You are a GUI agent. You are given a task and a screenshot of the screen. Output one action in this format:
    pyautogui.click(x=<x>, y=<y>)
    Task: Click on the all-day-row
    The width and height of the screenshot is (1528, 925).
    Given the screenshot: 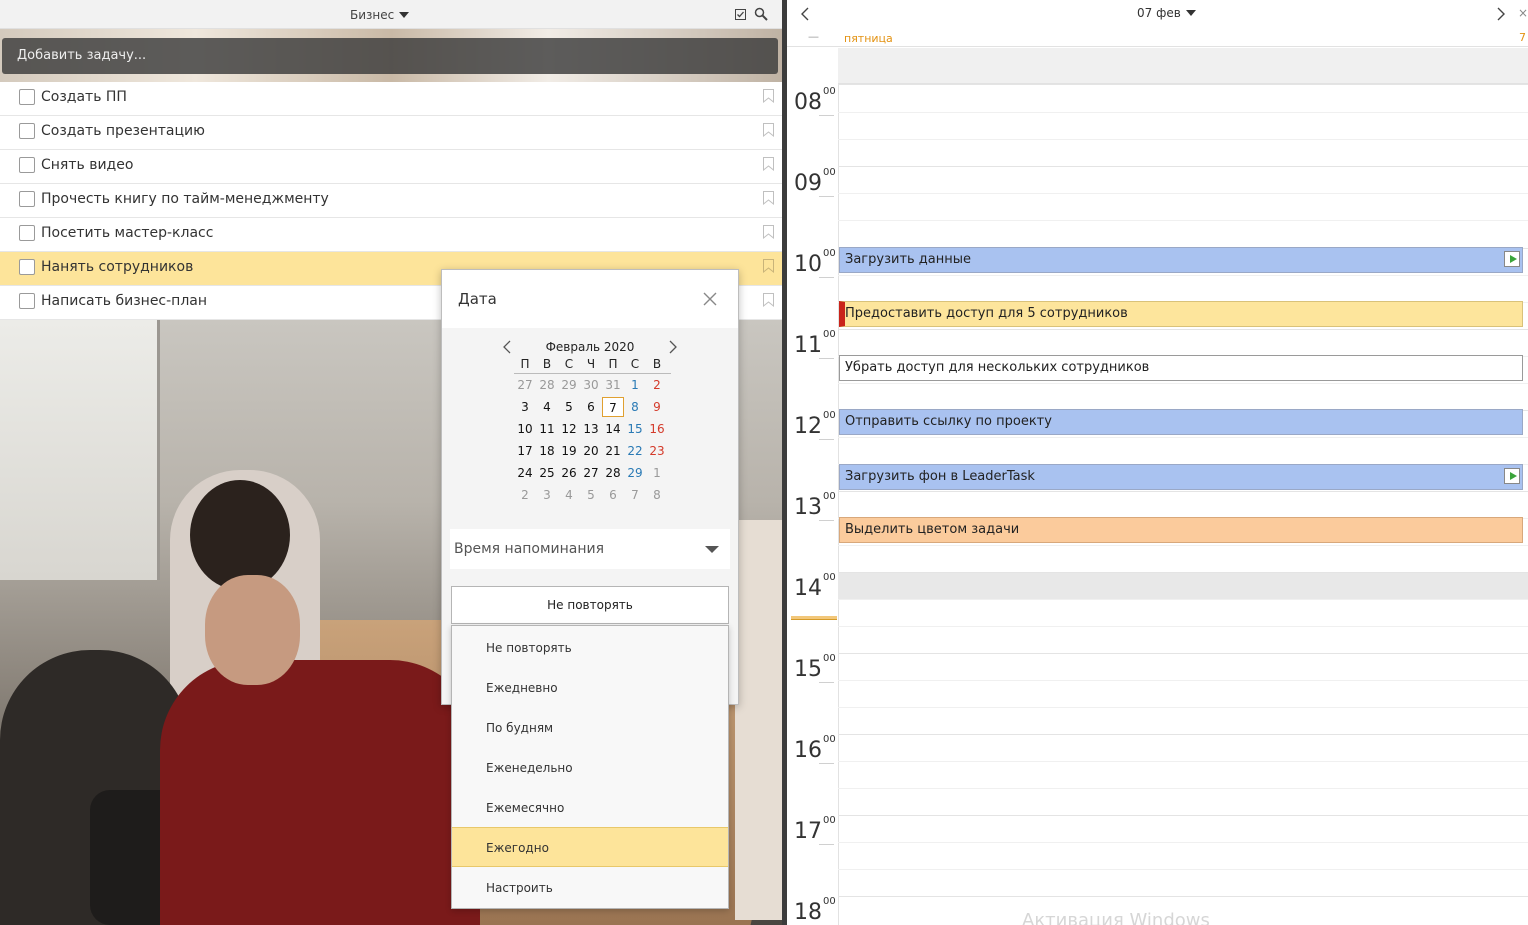 What is the action you would take?
    pyautogui.click(x=1183, y=66)
    